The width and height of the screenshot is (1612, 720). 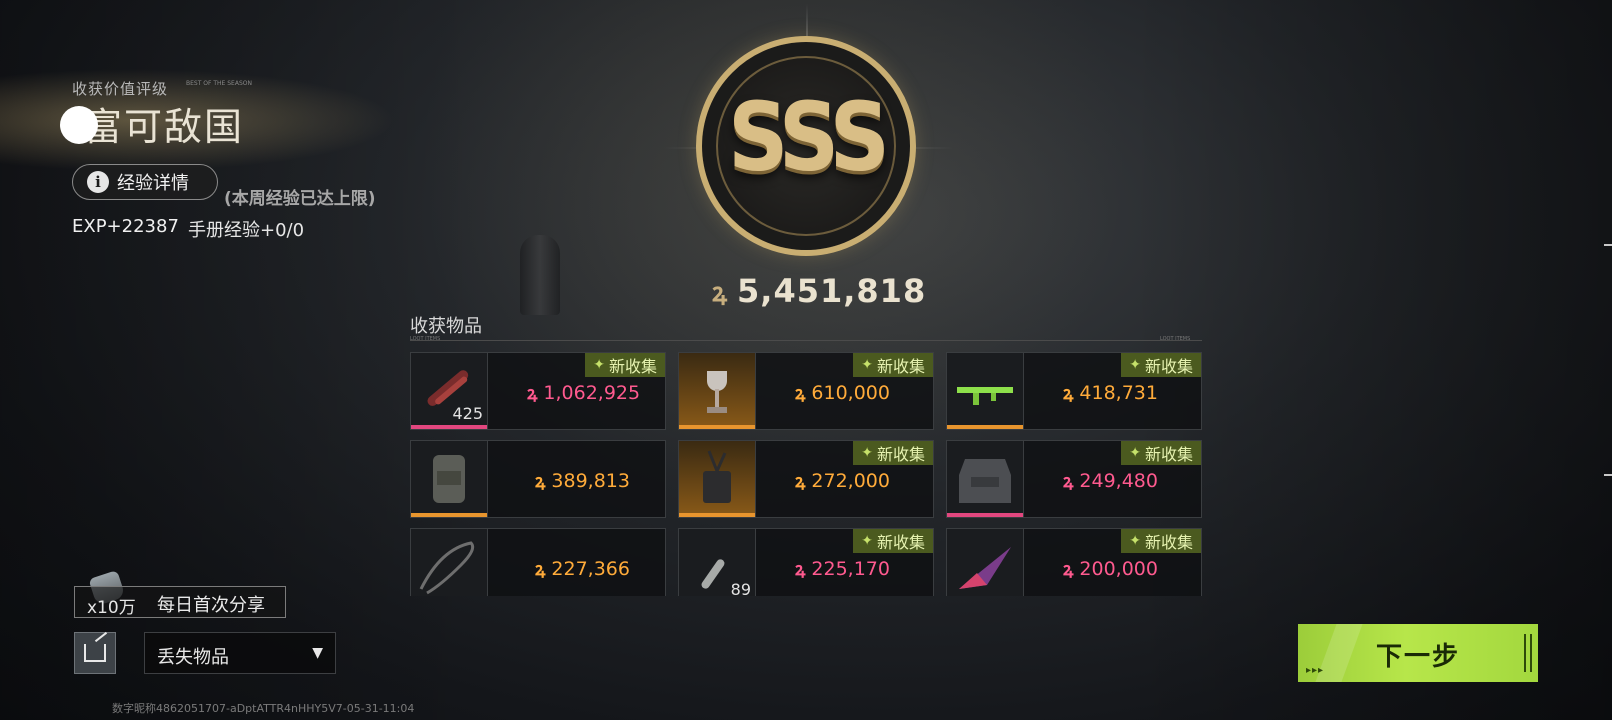 What do you see at coordinates (1528, 653) in the screenshot?
I see `button-stripe` at bounding box center [1528, 653].